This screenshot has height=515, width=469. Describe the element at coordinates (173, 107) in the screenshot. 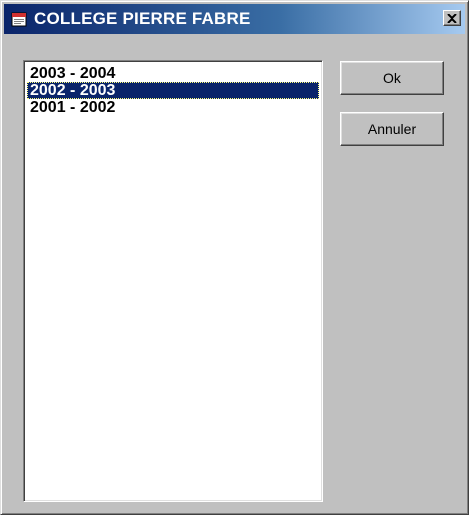

I see `list-item-2001-2002: 2001 - 2002` at that location.